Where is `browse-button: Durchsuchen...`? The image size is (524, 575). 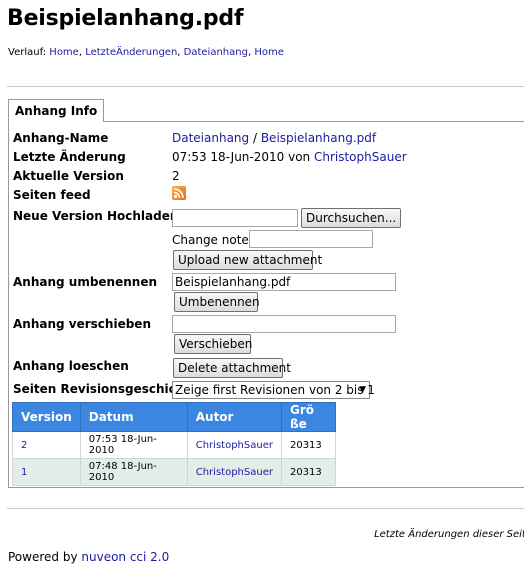
browse-button: Durchsuchen... is located at coordinates (351, 218).